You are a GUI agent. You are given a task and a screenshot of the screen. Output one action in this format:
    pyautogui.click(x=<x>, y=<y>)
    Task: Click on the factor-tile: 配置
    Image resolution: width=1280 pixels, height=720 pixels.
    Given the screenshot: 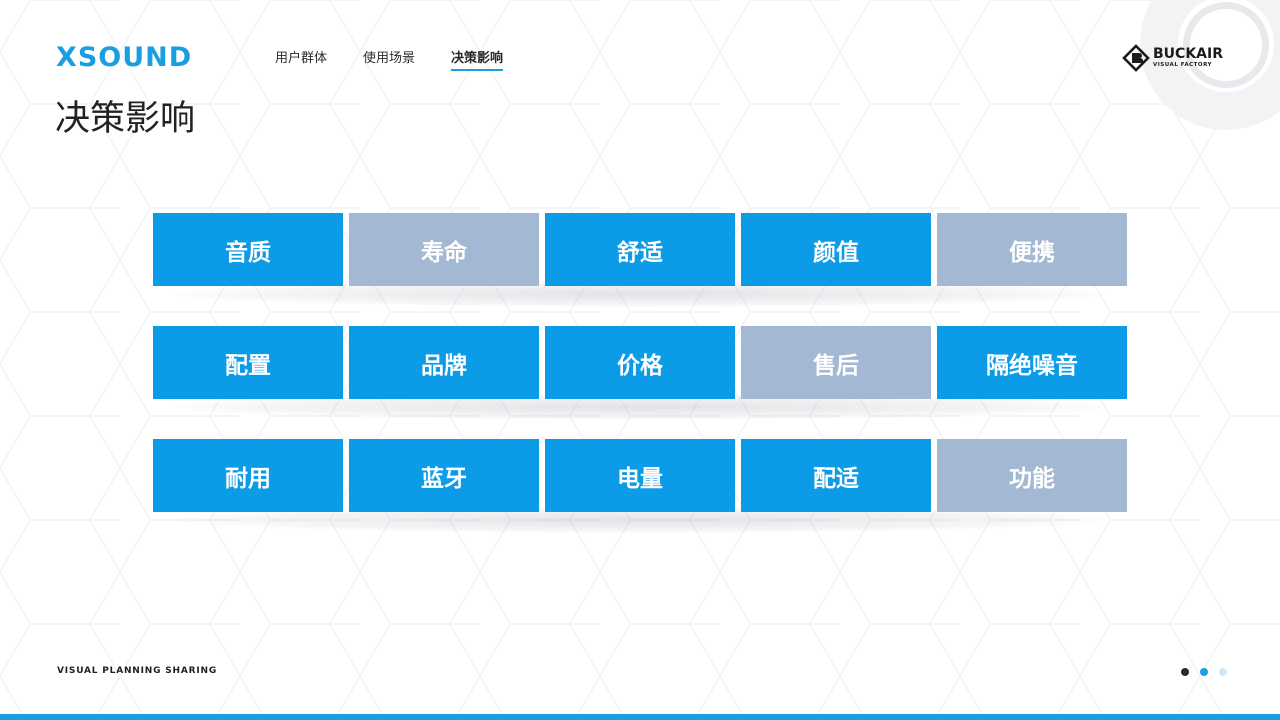 What is the action you would take?
    pyautogui.click(x=248, y=362)
    